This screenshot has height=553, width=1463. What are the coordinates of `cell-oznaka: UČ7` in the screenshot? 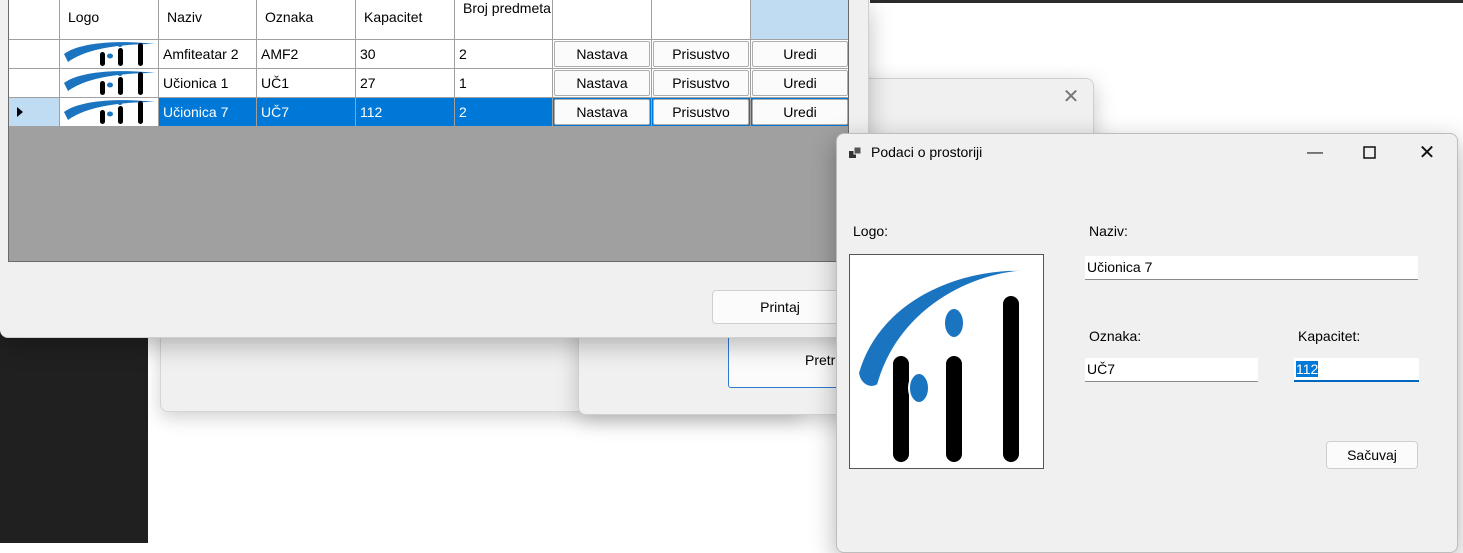 It's located at (306, 112).